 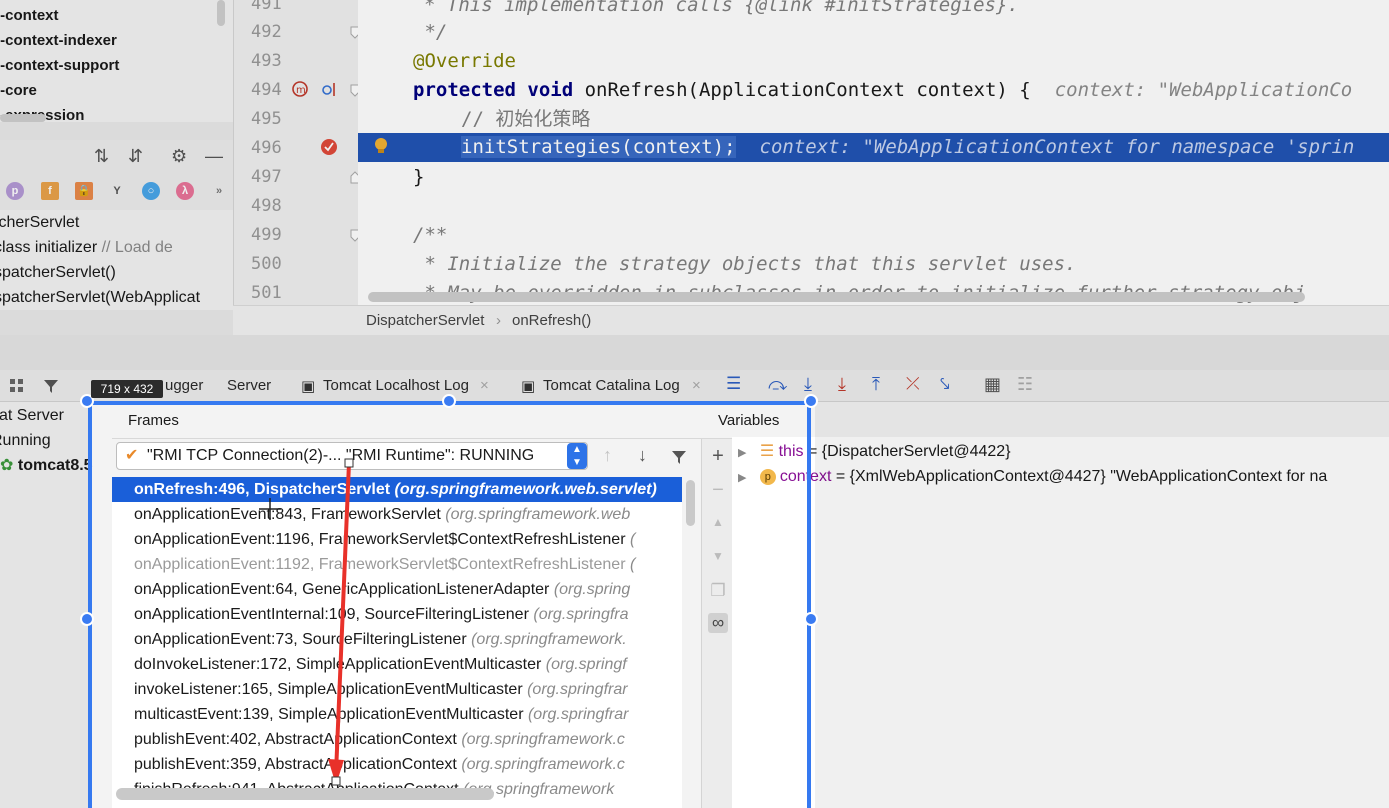 I want to click on capture-dim-overlay, so click(x=44, y=604).